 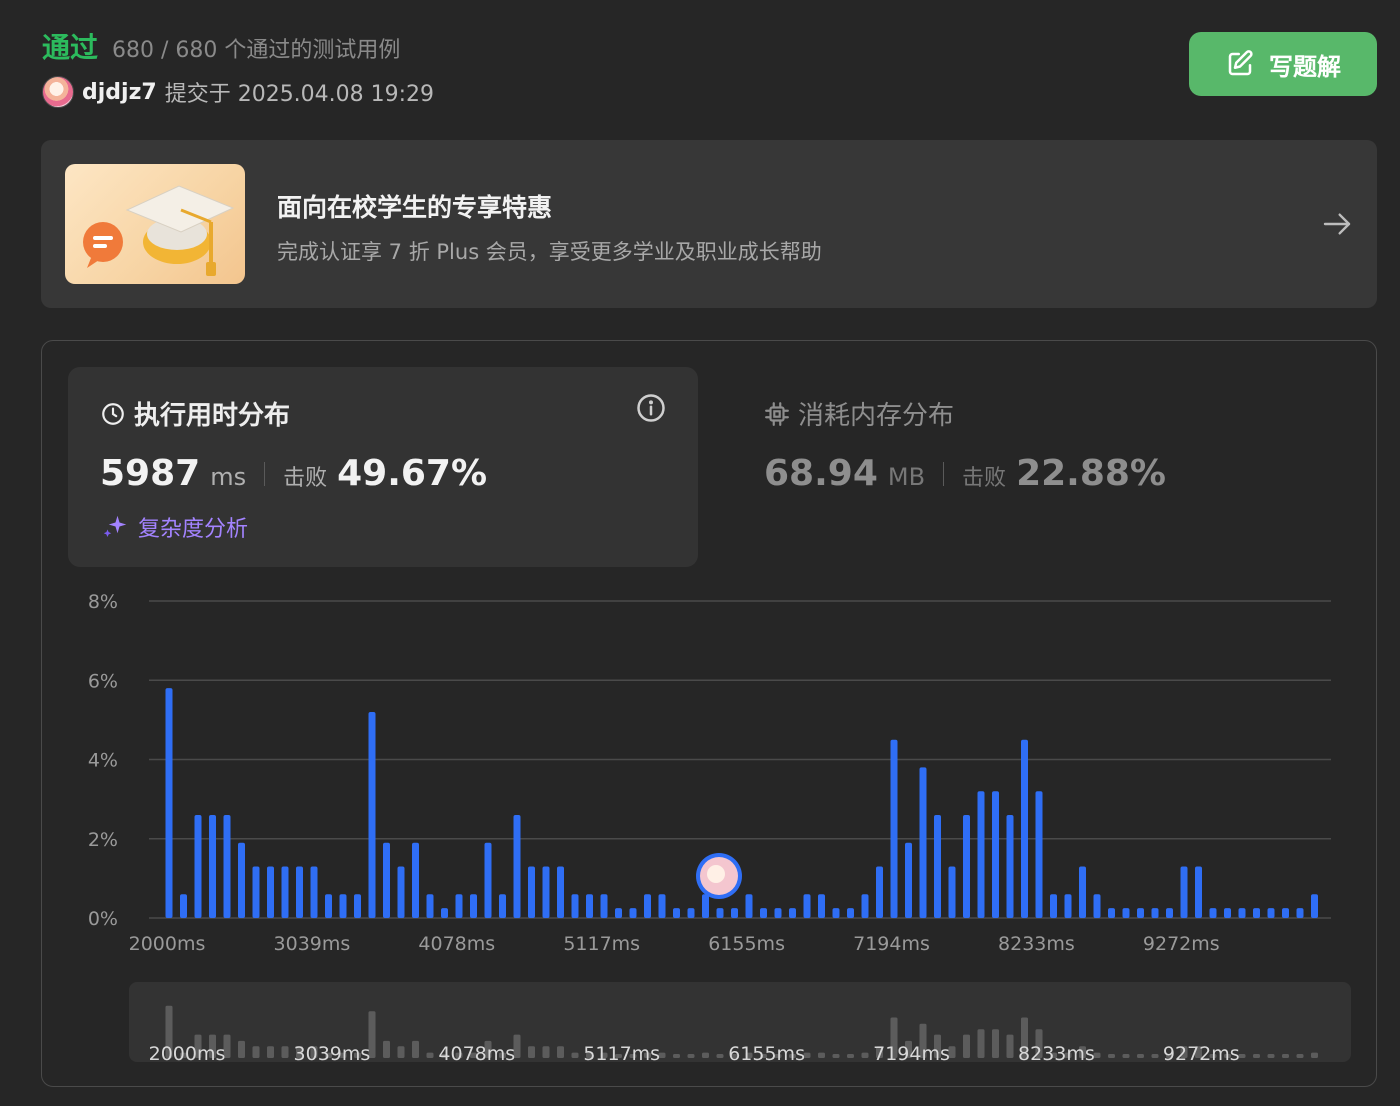 What do you see at coordinates (58, 92) in the screenshot?
I see `avatar` at bounding box center [58, 92].